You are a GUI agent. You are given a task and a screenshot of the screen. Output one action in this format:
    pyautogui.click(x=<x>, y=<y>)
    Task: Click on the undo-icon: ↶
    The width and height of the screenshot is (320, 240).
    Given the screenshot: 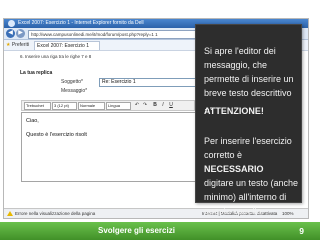 What is the action you would take?
    pyautogui.click(x=137, y=105)
    